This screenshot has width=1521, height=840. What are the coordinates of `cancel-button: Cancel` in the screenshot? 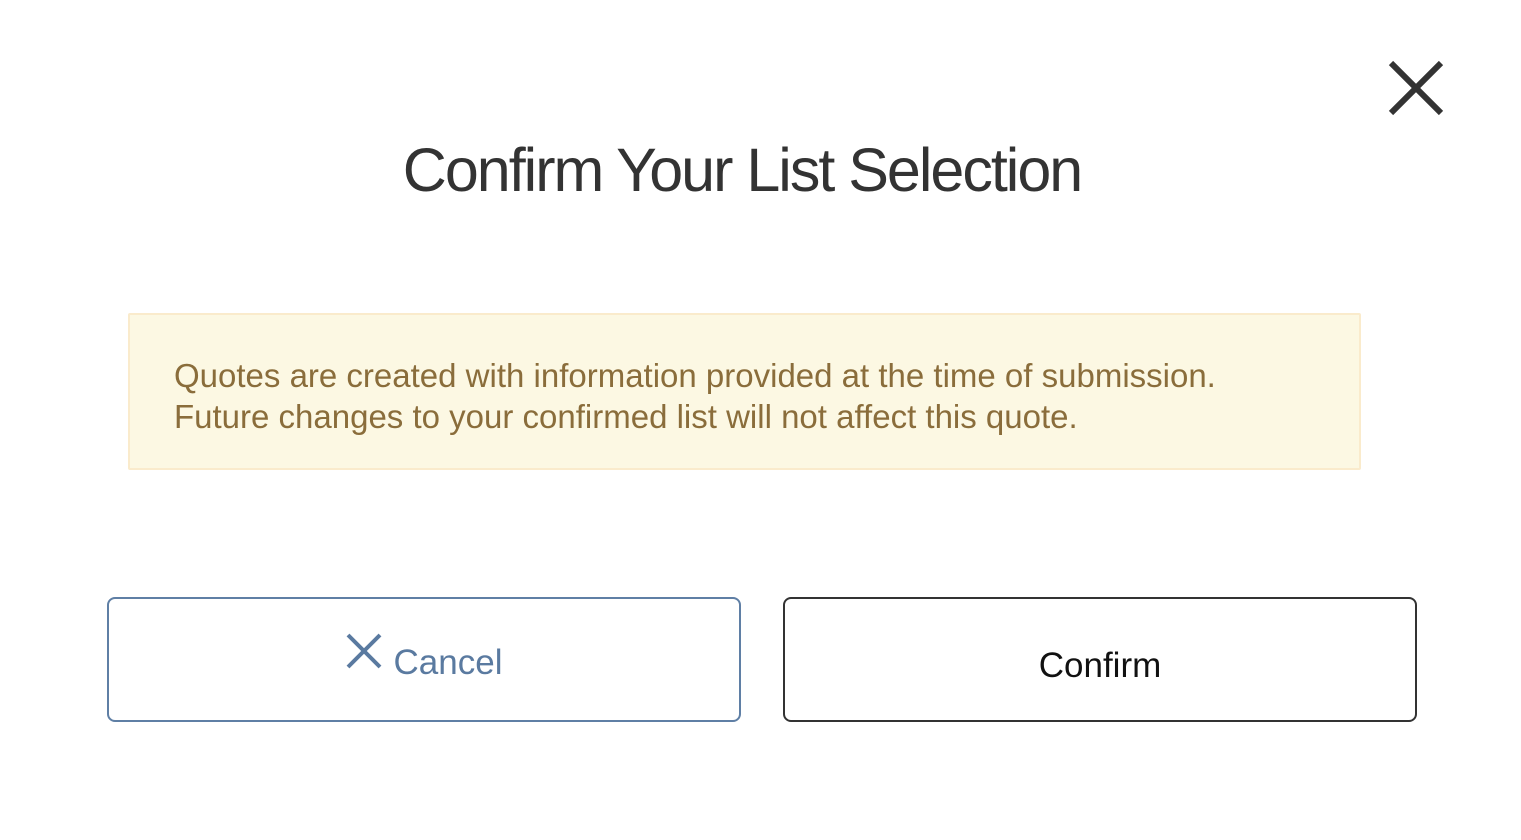 It's located at (424, 659).